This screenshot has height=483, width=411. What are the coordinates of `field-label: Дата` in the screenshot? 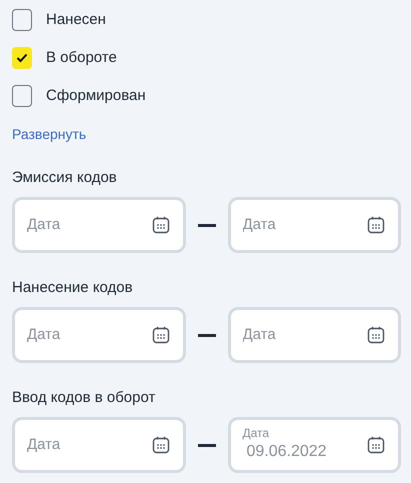 It's located at (256, 433).